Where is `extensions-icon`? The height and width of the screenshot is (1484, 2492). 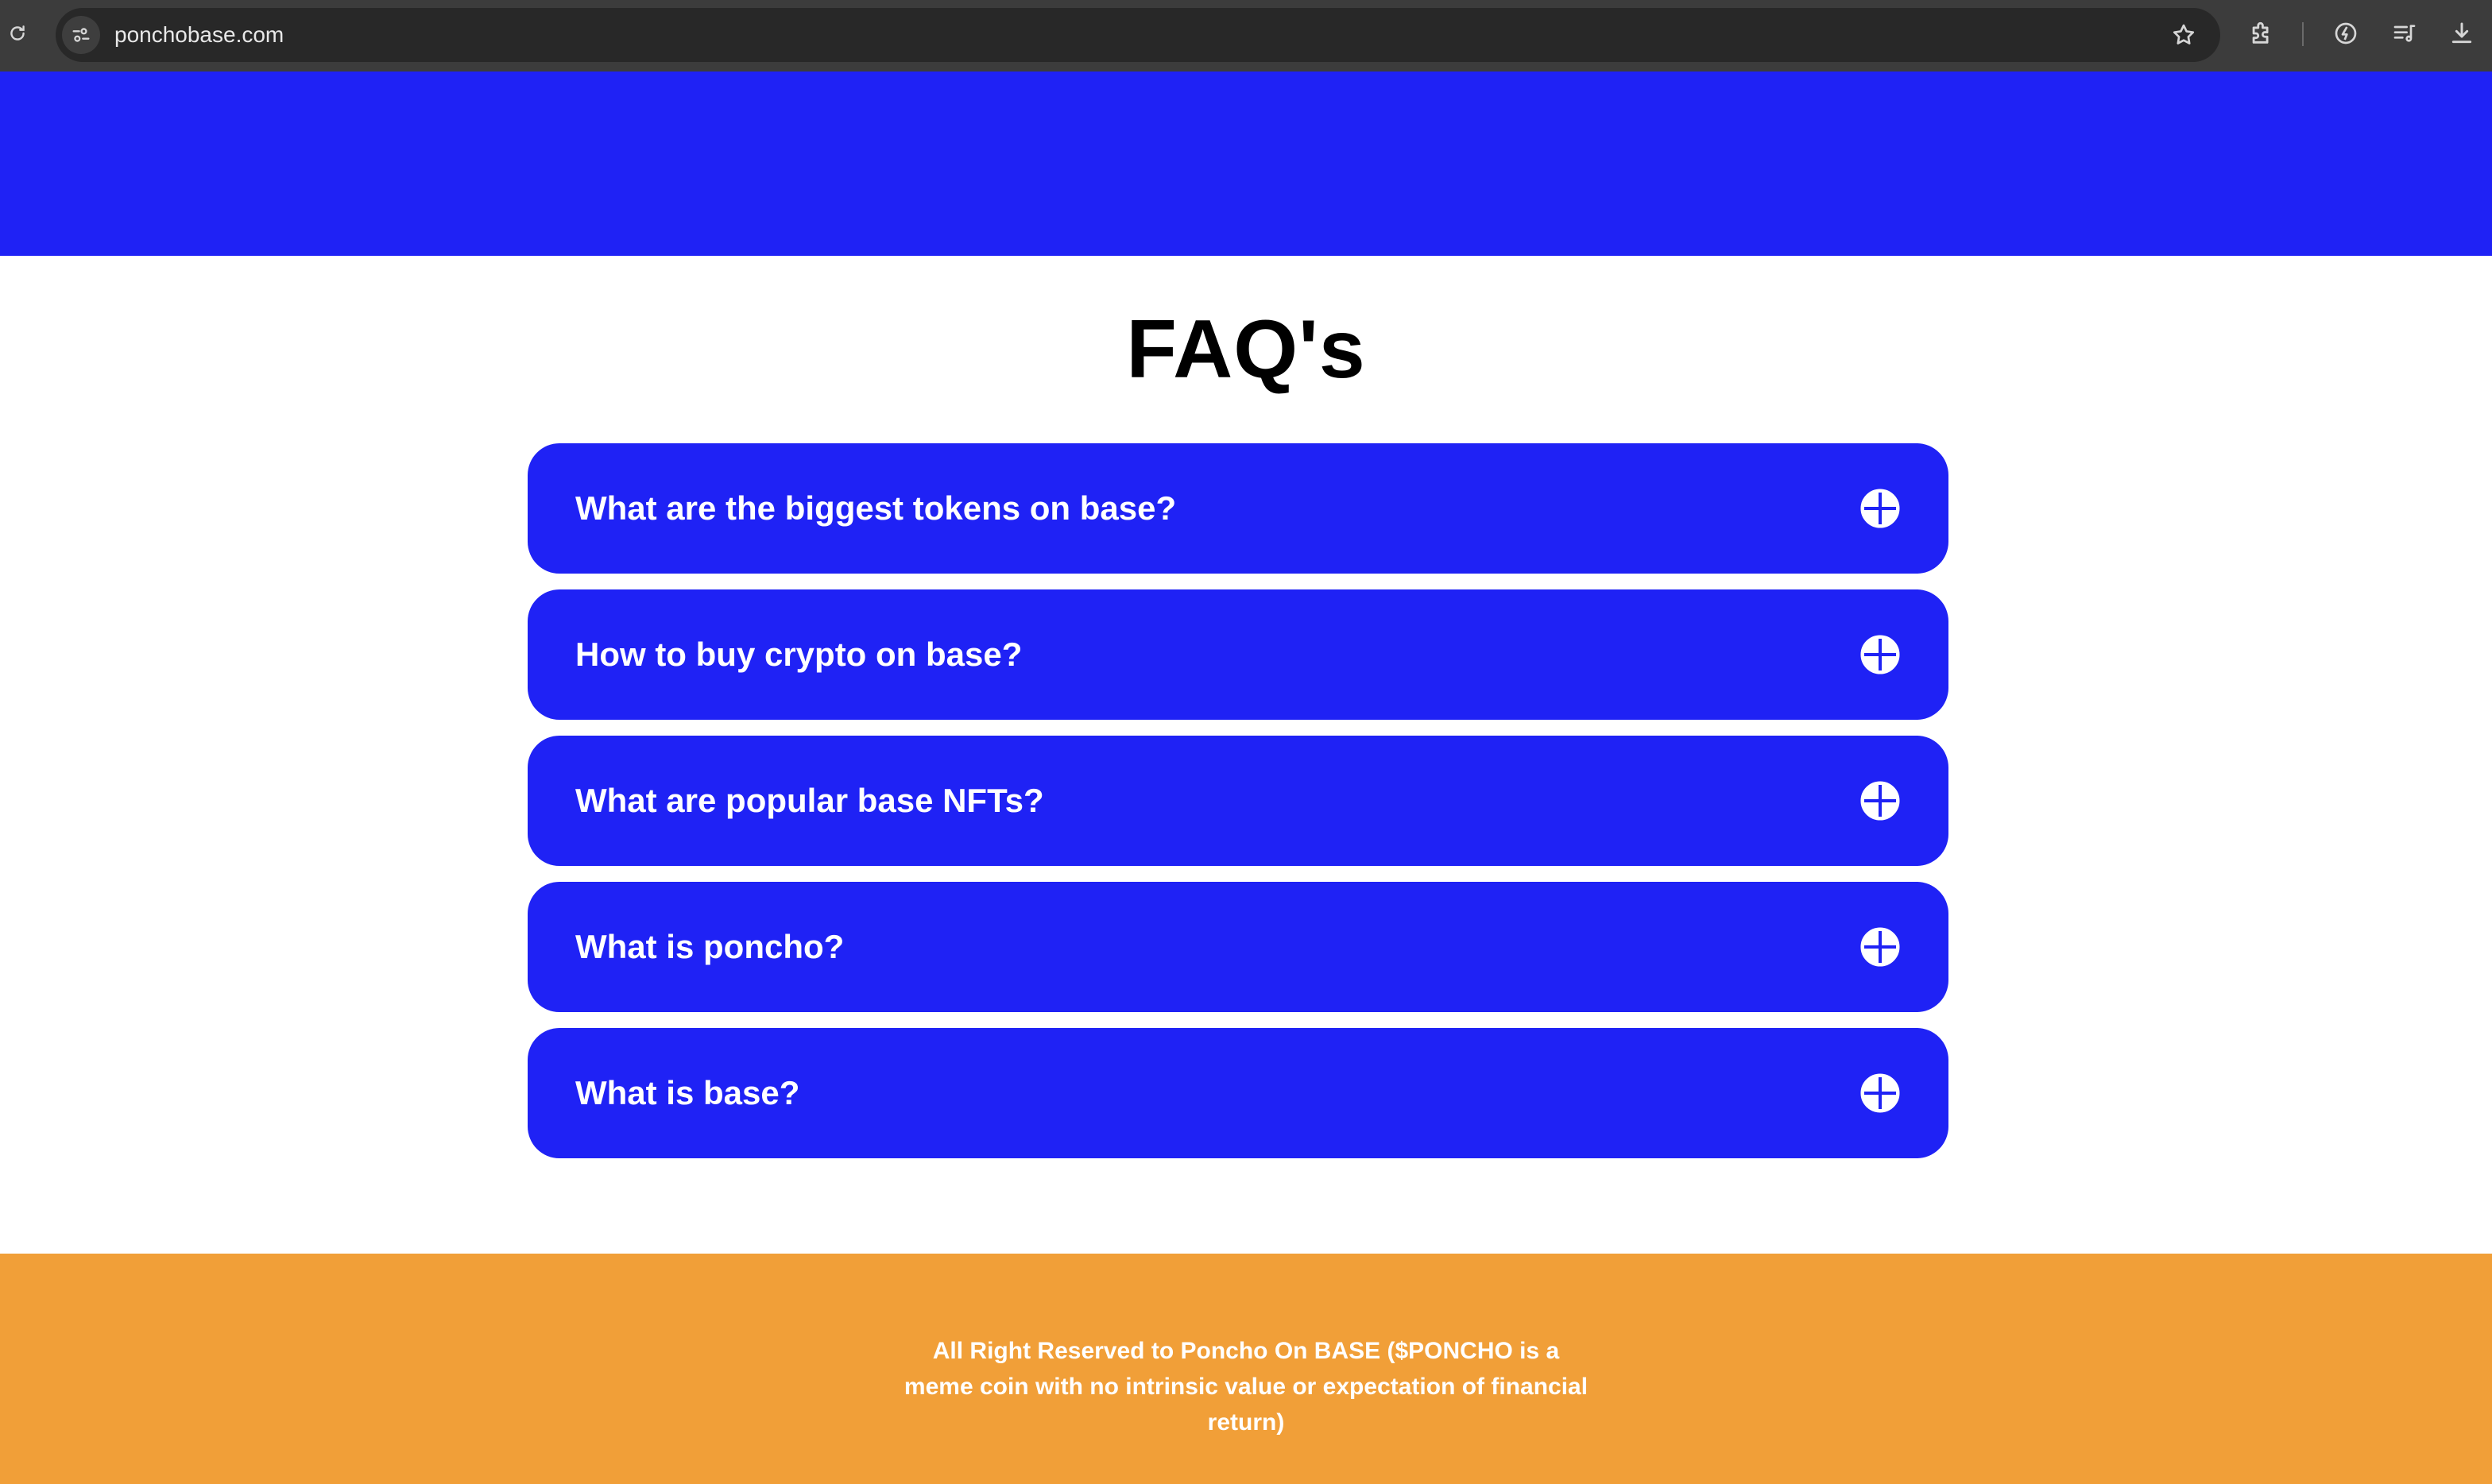 extensions-icon is located at coordinates (2261, 33).